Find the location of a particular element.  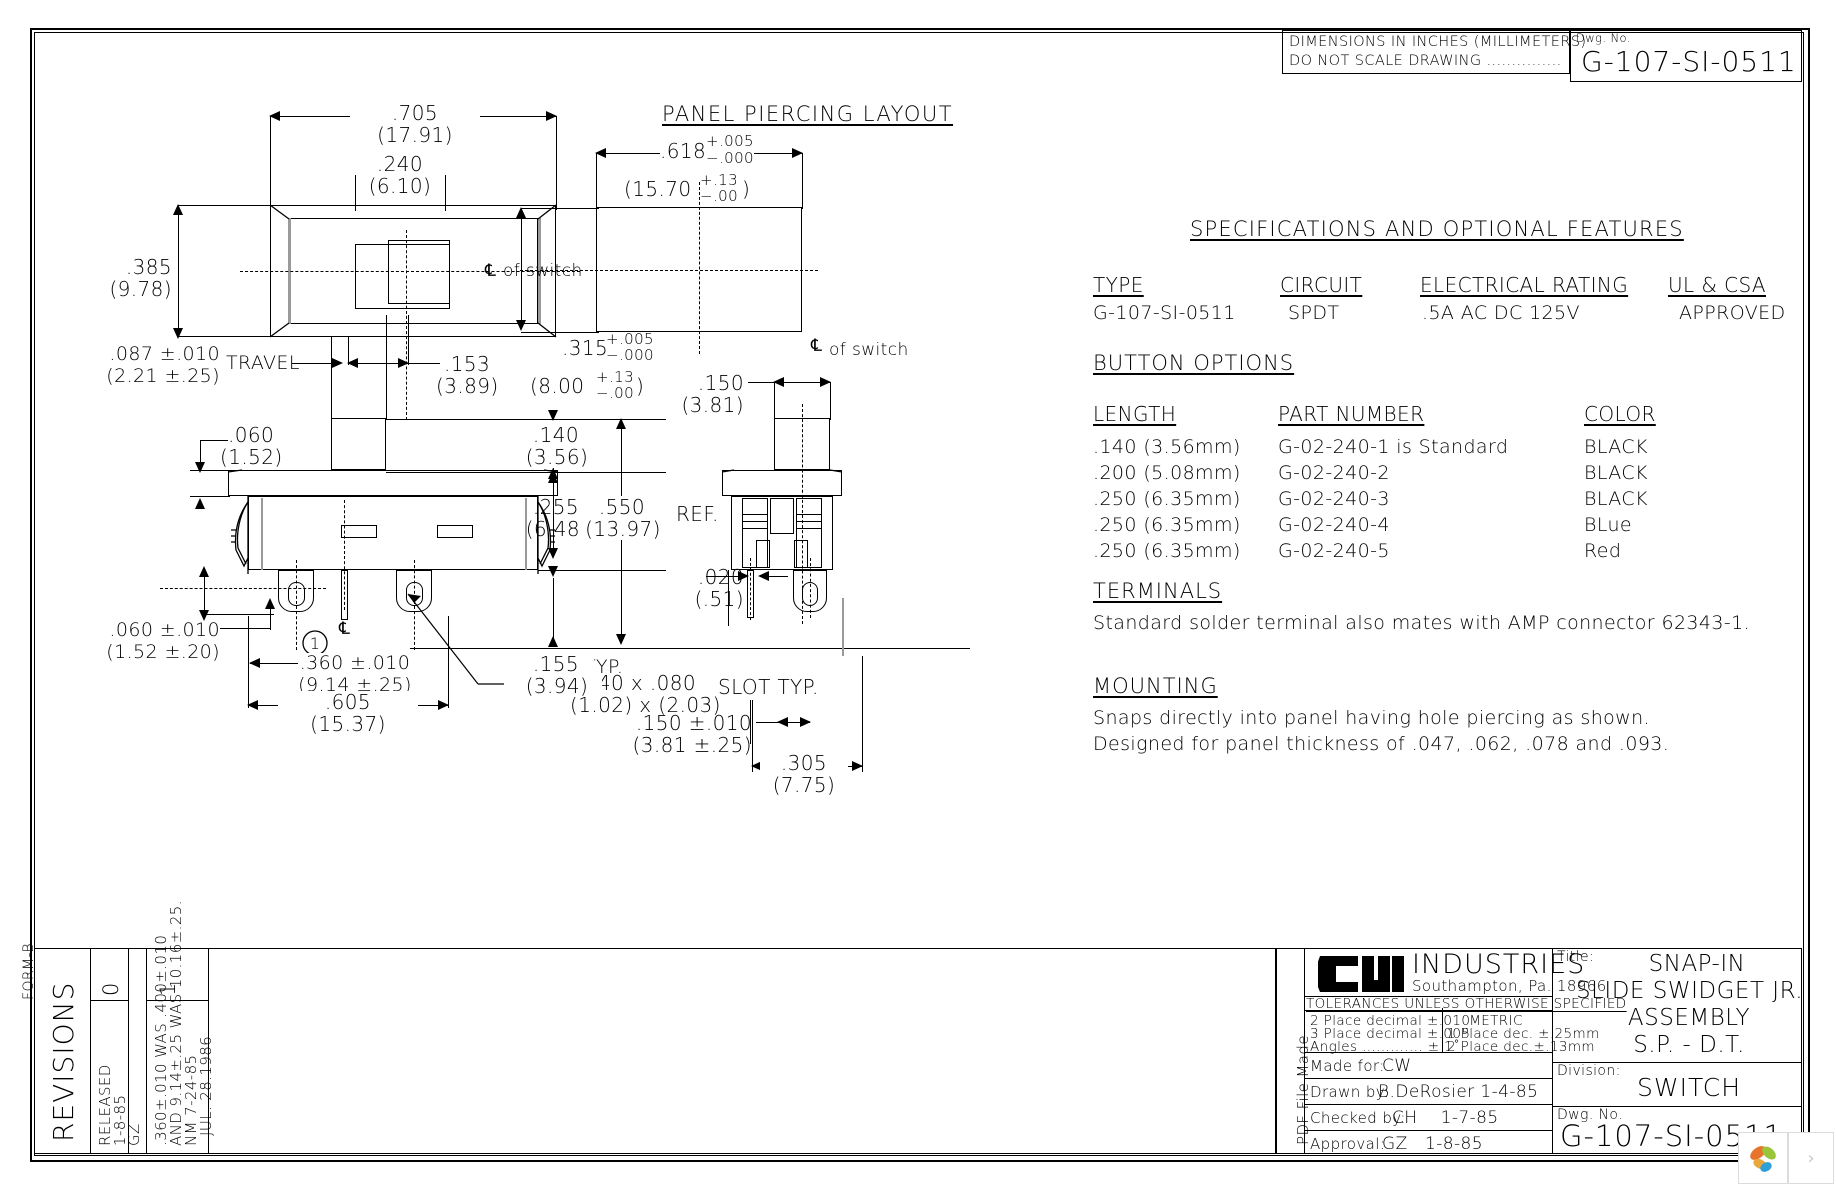

button-row-1-color: BLACK is located at coordinates (1616, 473).